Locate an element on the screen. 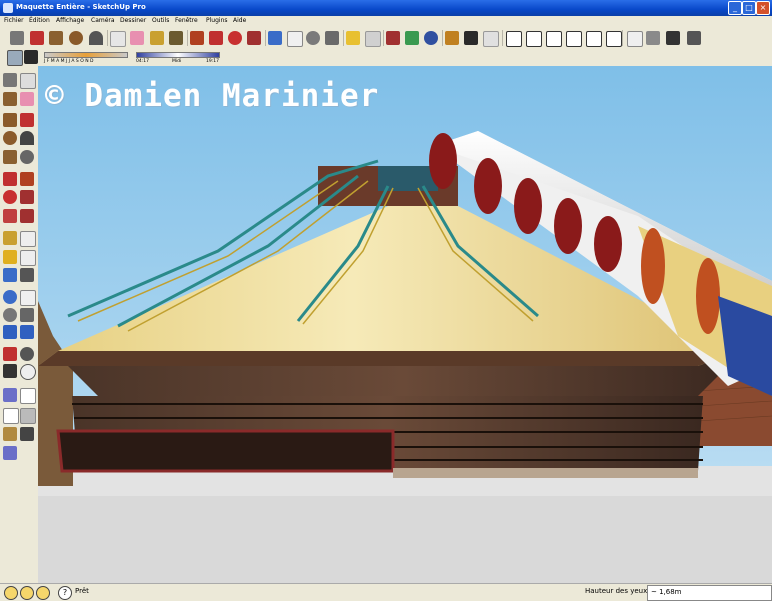 The height and width of the screenshot is (601, 772). geolocation-icon is located at coordinates (11, 593).